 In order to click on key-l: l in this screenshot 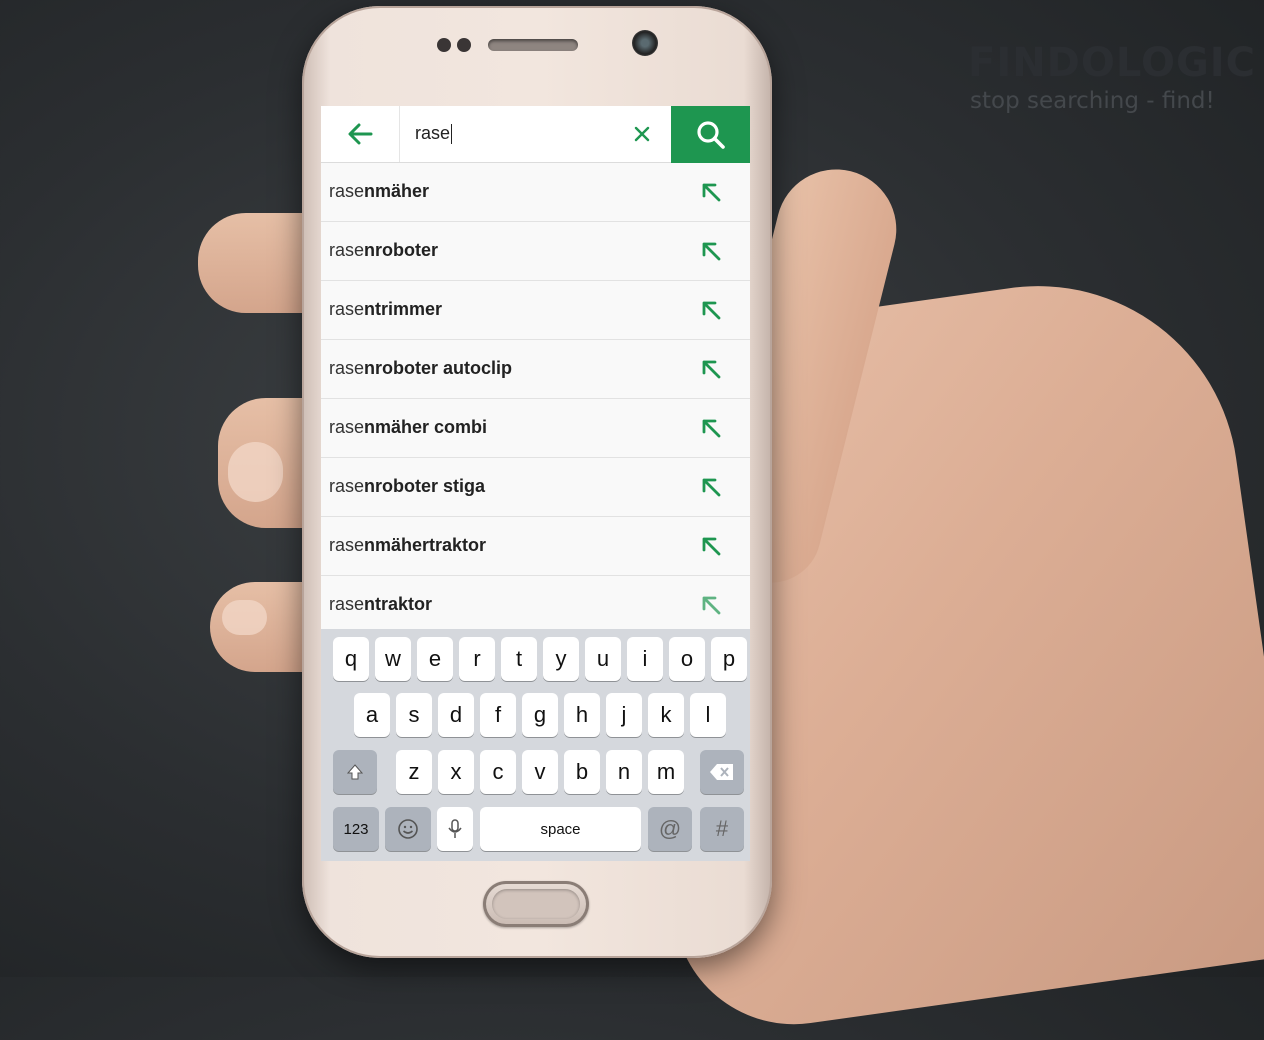, I will do `click(708, 715)`.